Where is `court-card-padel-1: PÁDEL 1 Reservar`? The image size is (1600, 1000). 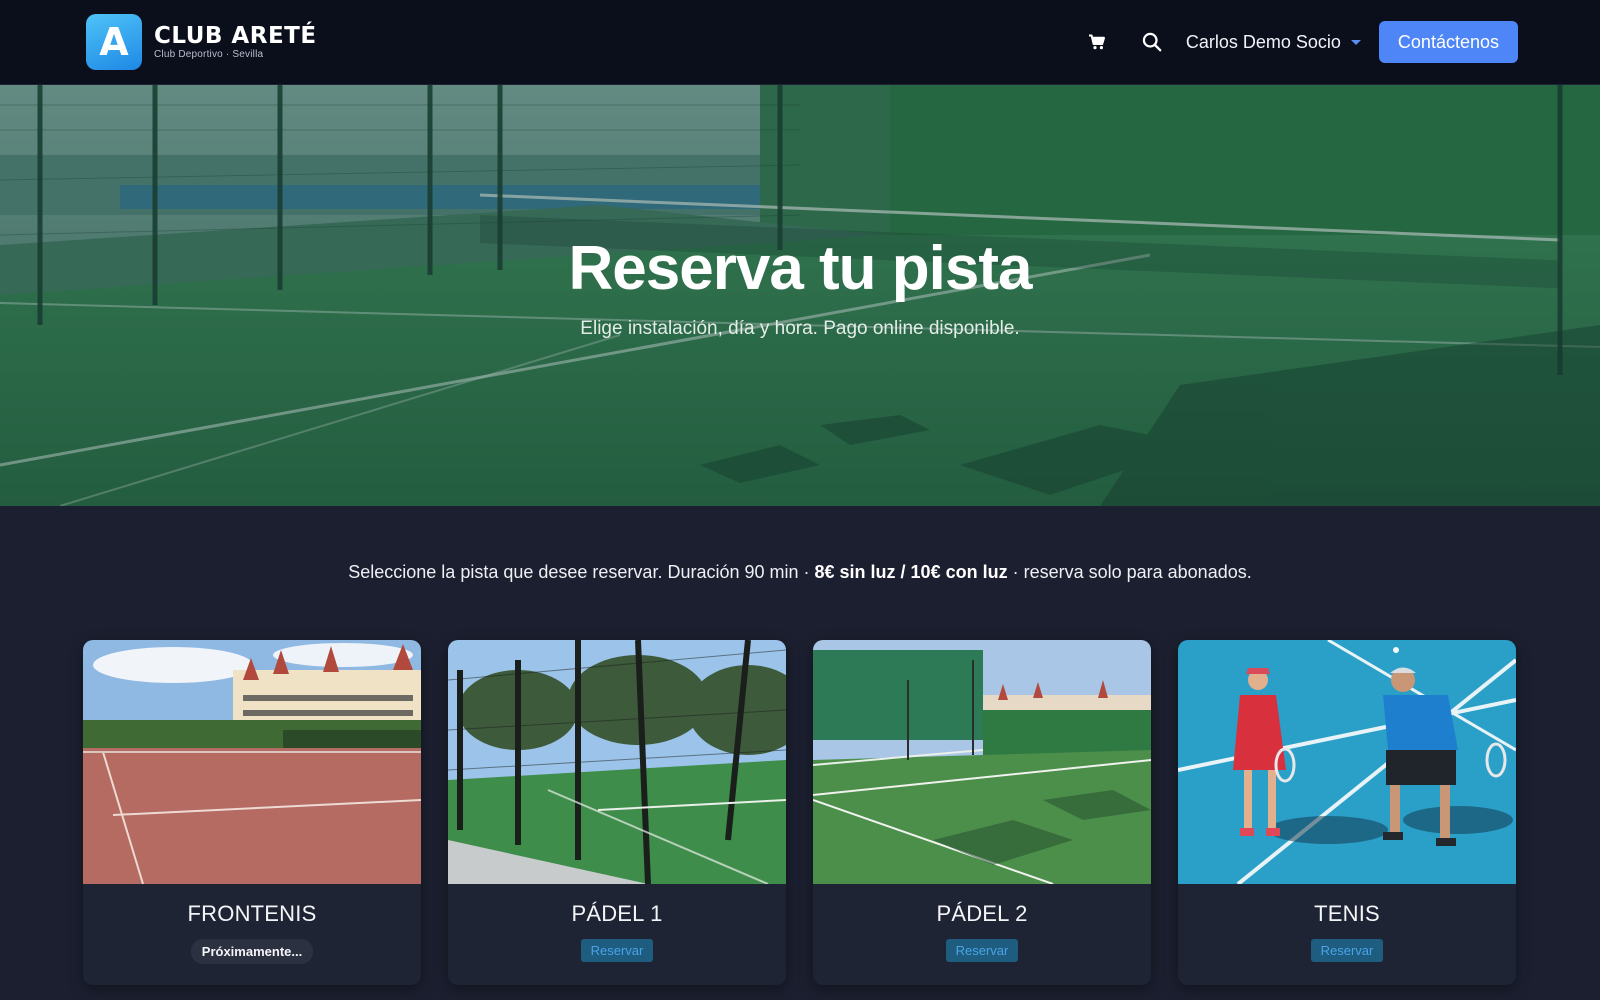 court-card-padel-1: PÁDEL 1 Reservar is located at coordinates (617, 812).